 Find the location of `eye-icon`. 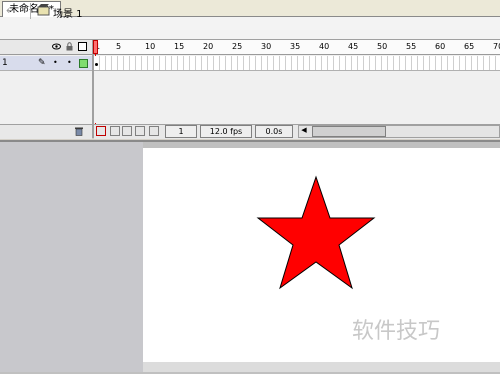

eye-icon is located at coordinates (56, 46).